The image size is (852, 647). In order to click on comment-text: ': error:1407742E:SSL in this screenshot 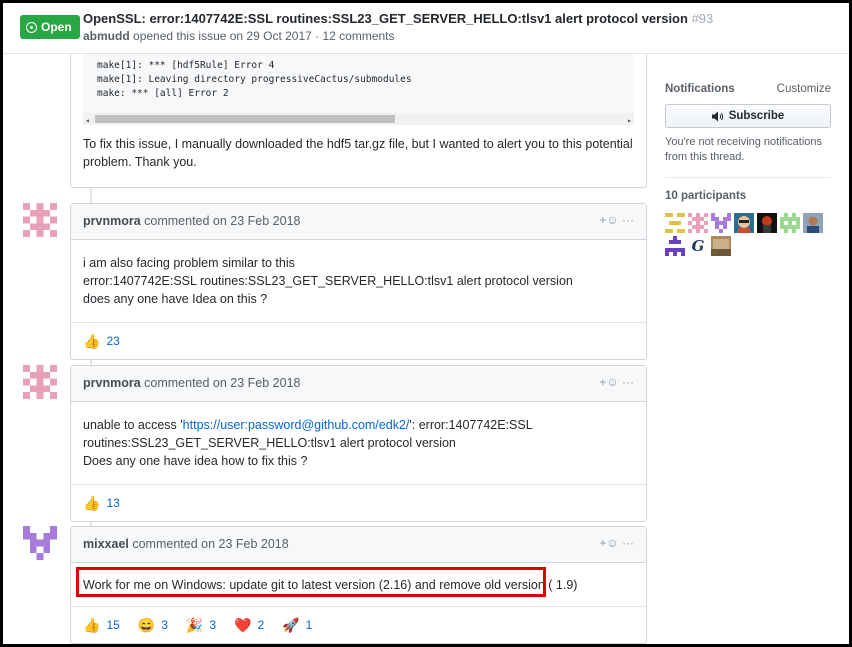, I will do `click(471, 425)`.